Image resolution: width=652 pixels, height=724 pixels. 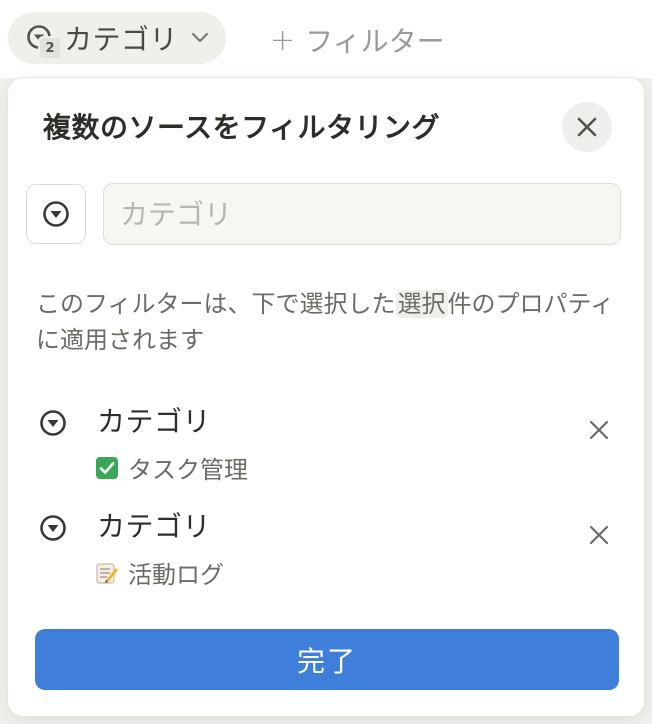 I want to click on plus-icon: +, so click(x=283, y=40).